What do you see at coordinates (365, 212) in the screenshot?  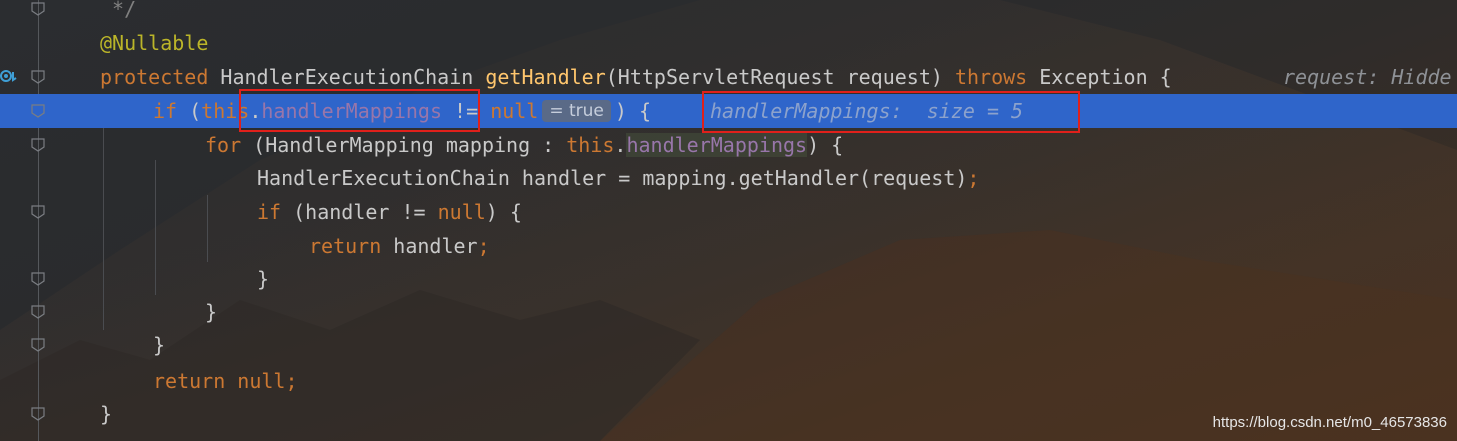 I see `code-token: (handler !=` at bounding box center [365, 212].